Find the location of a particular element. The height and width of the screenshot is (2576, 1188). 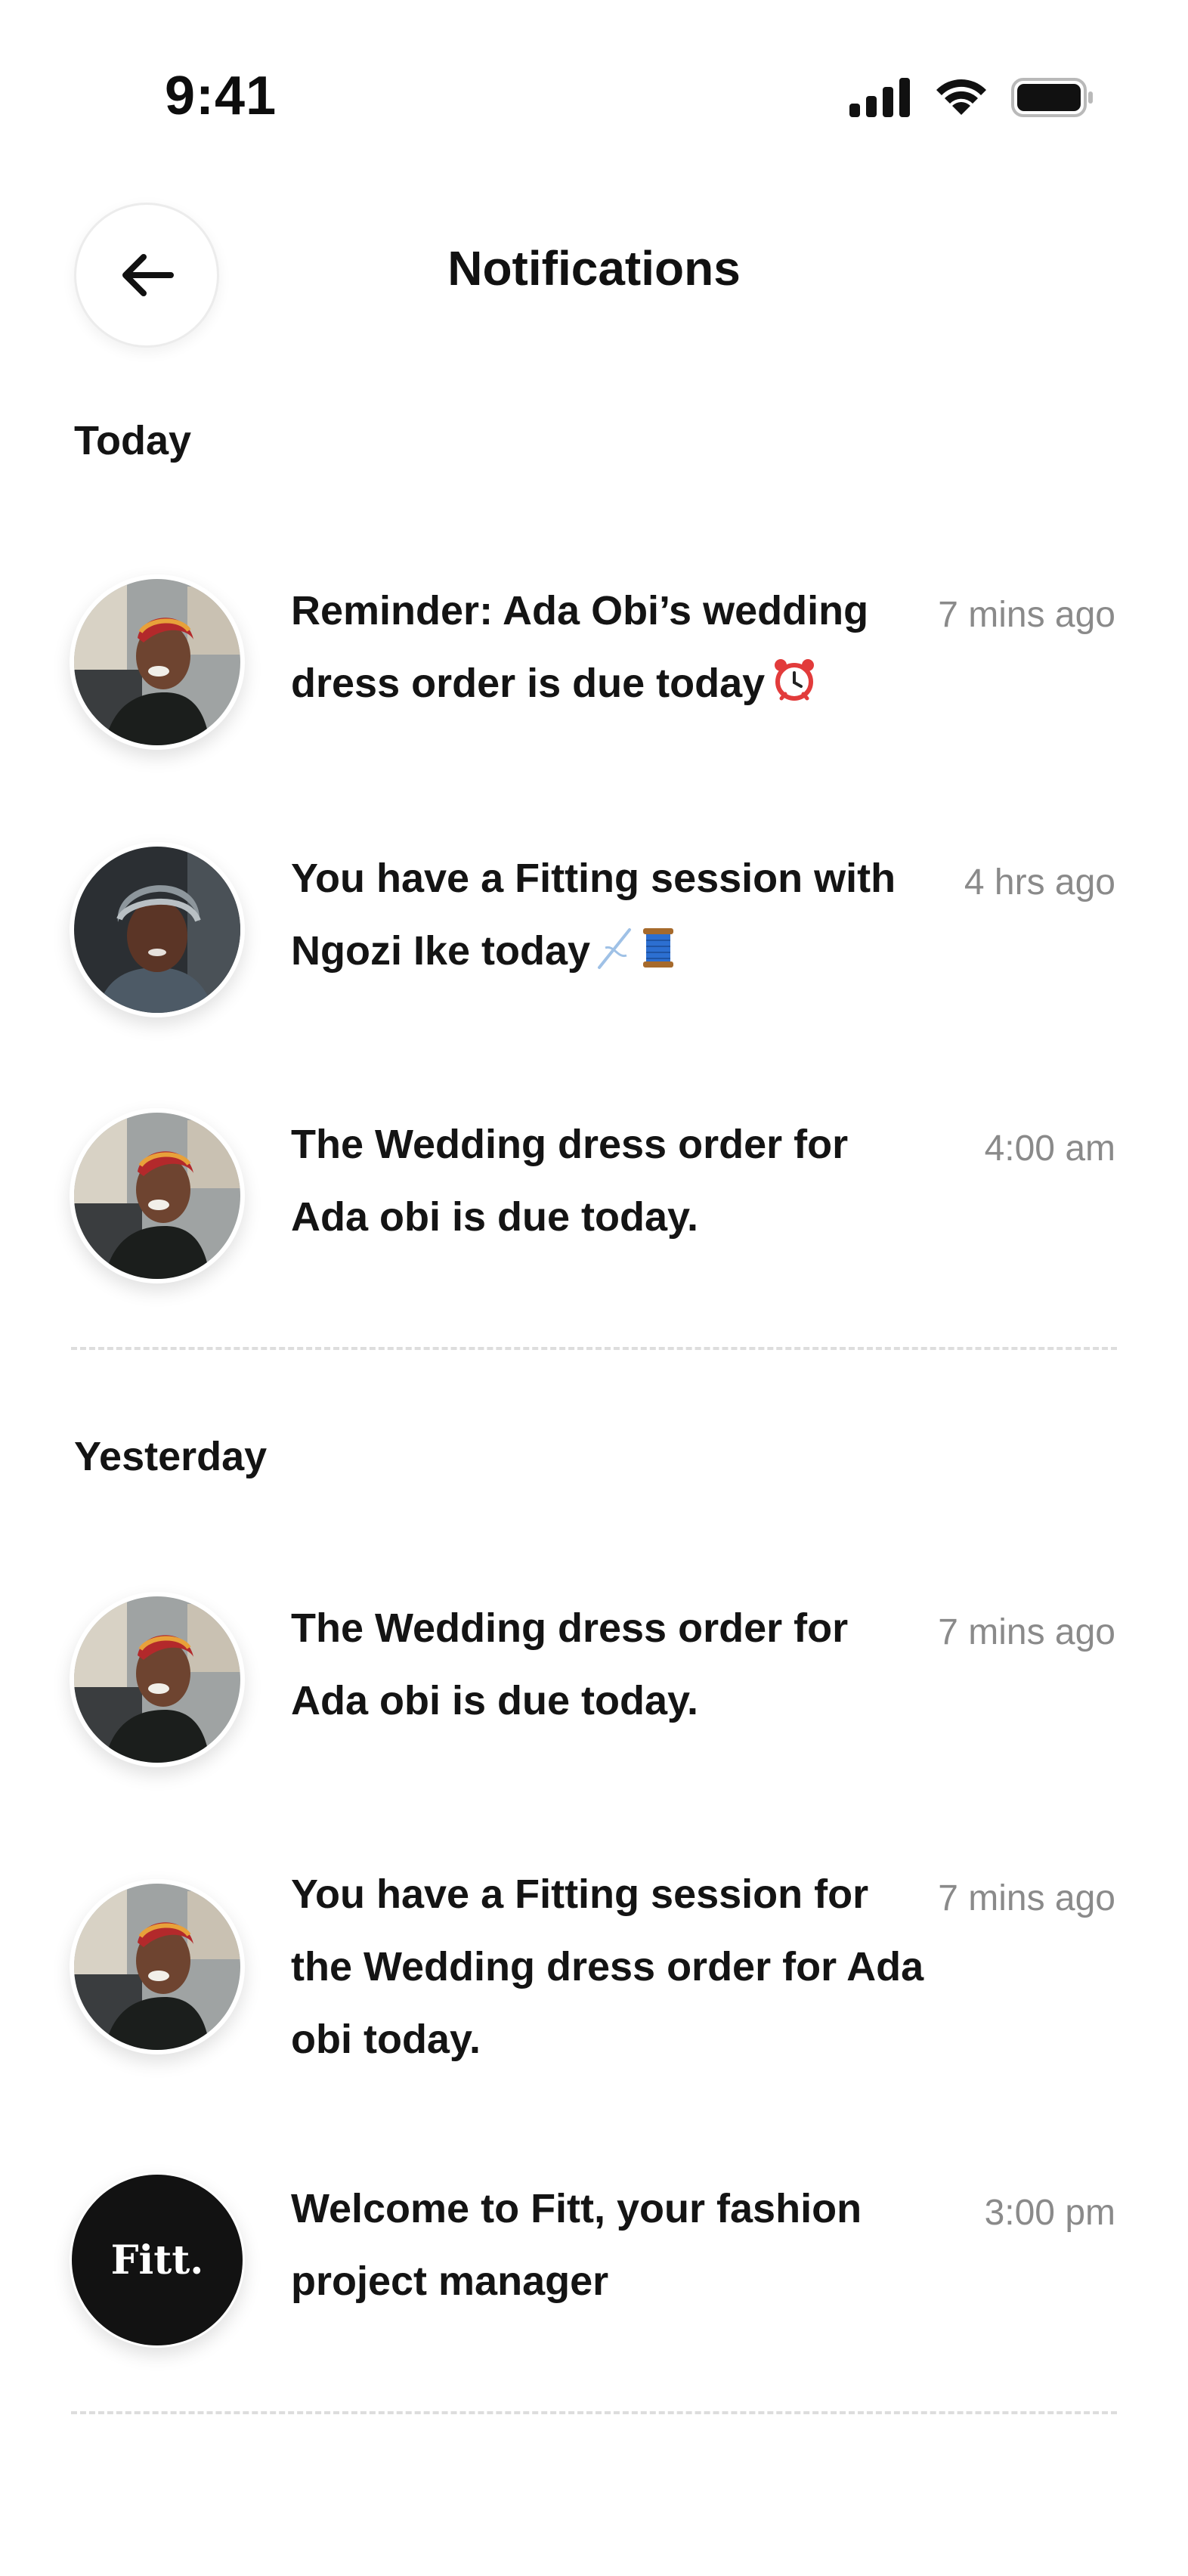

status-icons is located at coordinates (972, 98).